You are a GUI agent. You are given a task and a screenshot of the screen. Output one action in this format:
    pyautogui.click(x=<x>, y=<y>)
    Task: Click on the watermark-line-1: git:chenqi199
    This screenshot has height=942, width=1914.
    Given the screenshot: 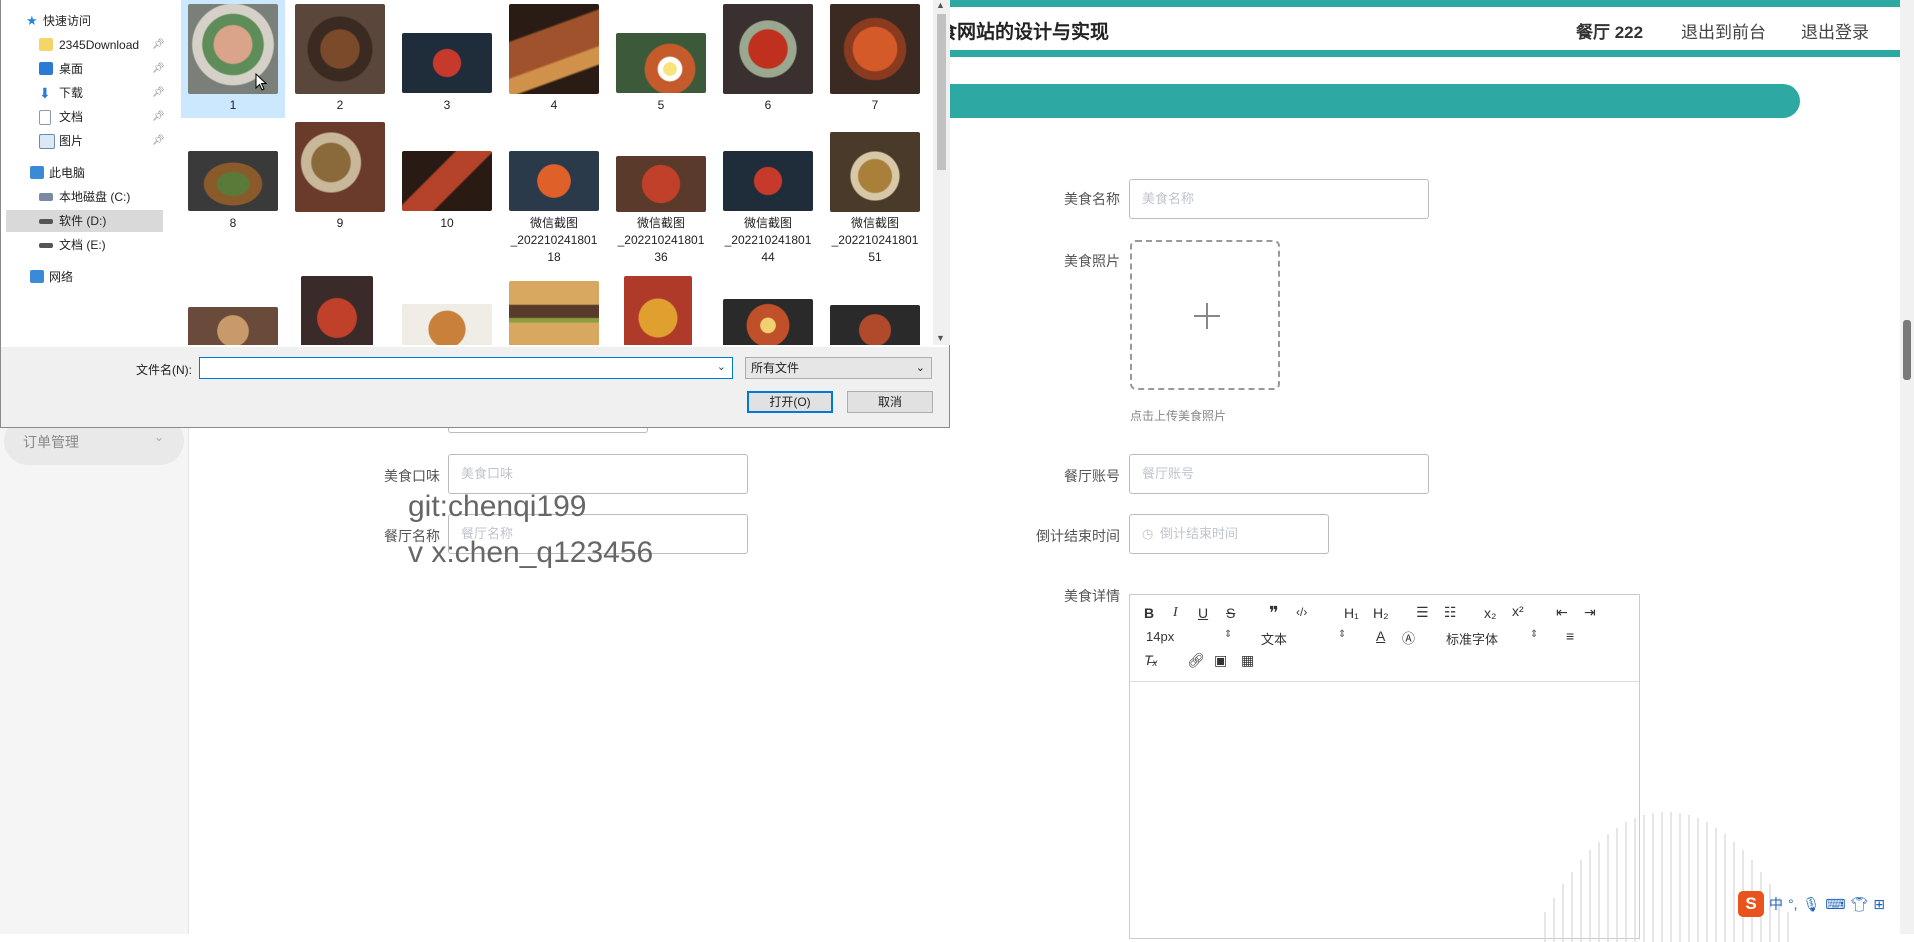 What is the action you would take?
    pyautogui.click(x=497, y=506)
    